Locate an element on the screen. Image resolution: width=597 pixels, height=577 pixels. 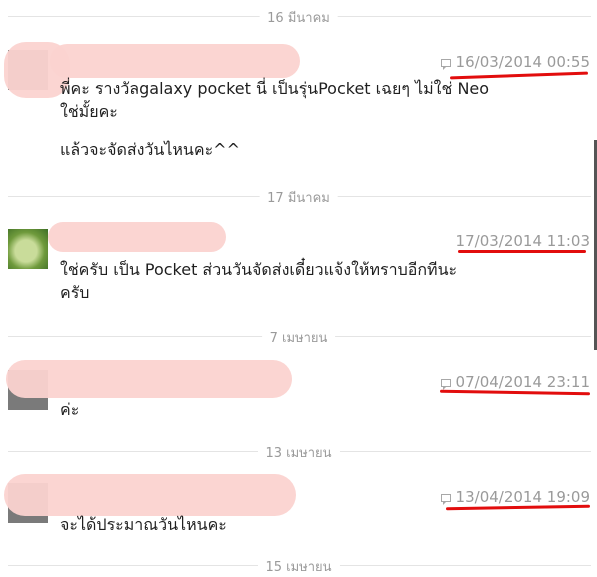
message-body: ค่ะ is located at coordinates (300, 409).